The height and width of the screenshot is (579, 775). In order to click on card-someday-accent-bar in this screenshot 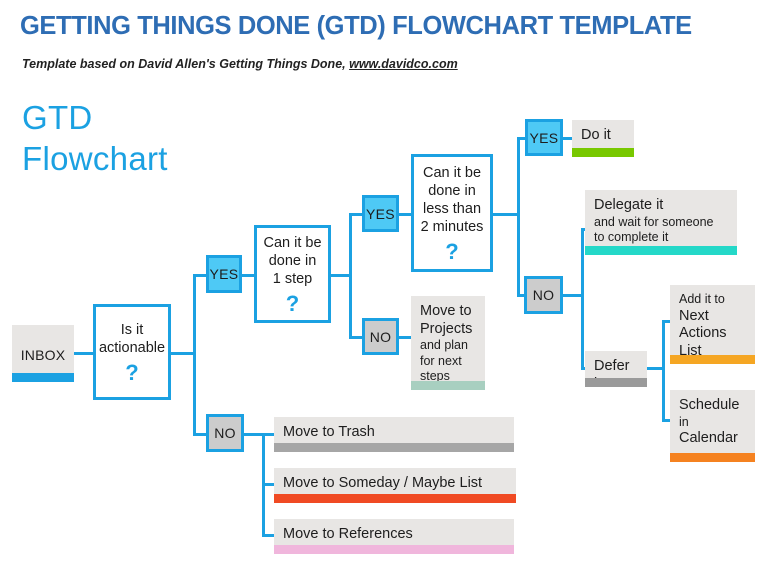, I will do `click(395, 498)`.